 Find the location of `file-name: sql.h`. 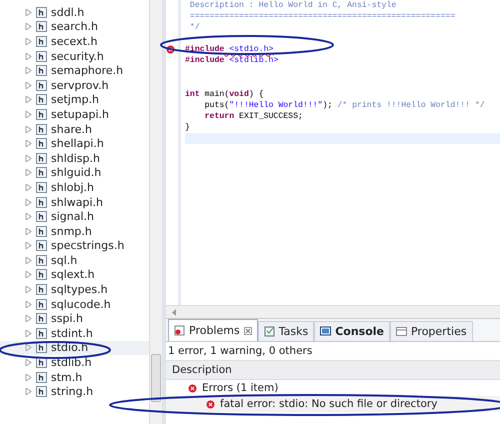

file-name: sql.h is located at coordinates (64, 260).